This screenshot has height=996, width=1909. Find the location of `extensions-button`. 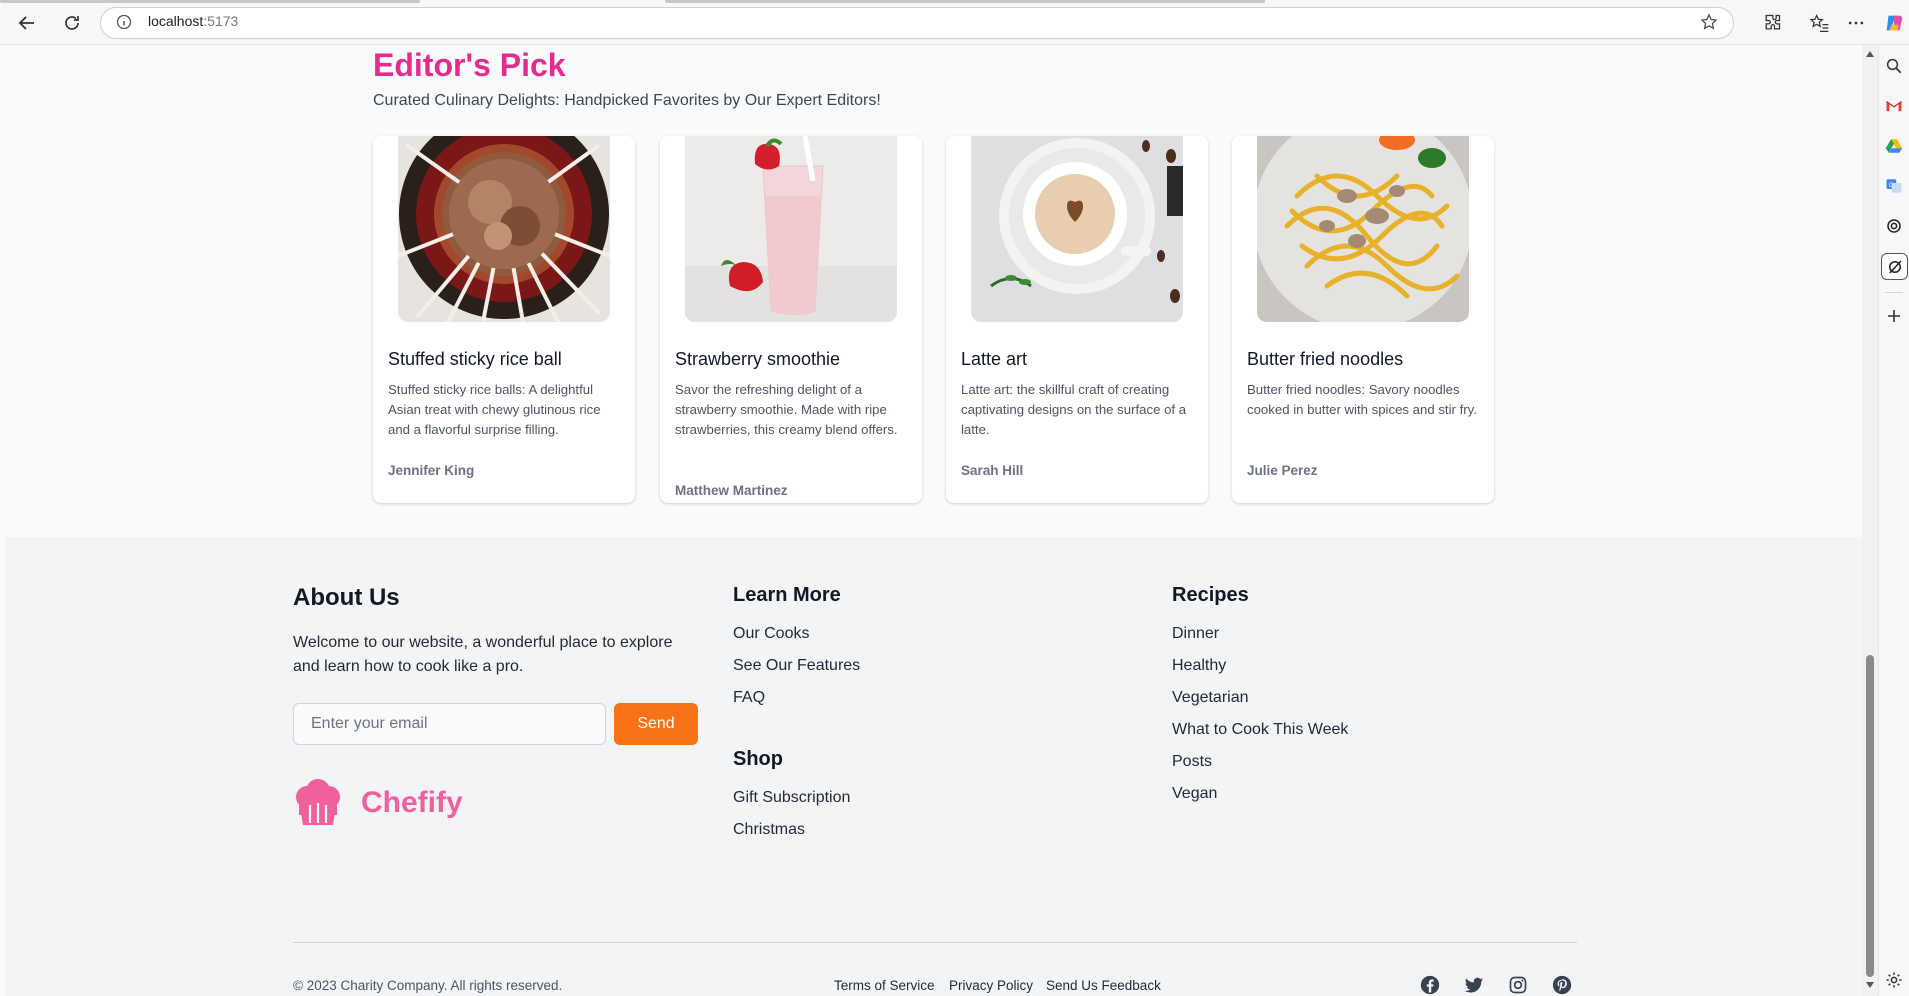

extensions-button is located at coordinates (1772, 23).